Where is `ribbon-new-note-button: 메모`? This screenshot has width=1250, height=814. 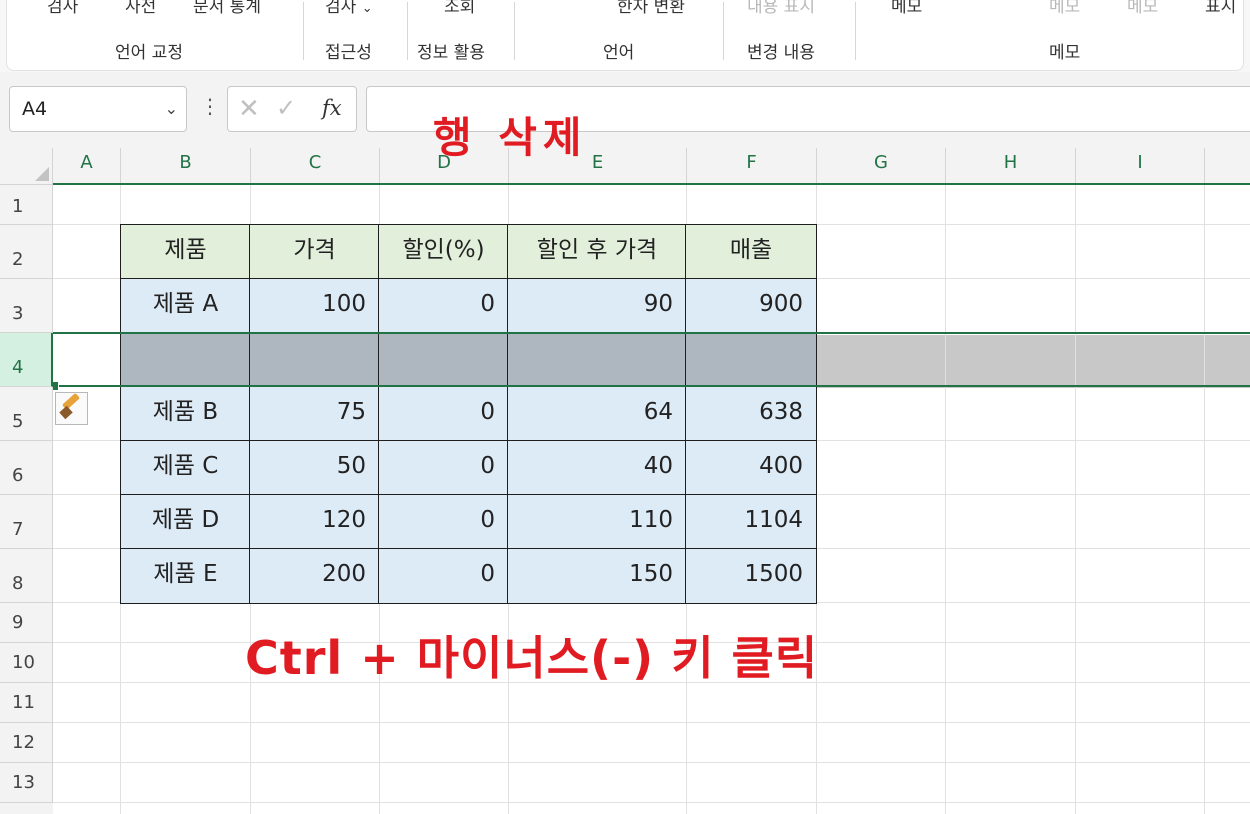
ribbon-new-note-button: 메모 is located at coordinates (906, 8).